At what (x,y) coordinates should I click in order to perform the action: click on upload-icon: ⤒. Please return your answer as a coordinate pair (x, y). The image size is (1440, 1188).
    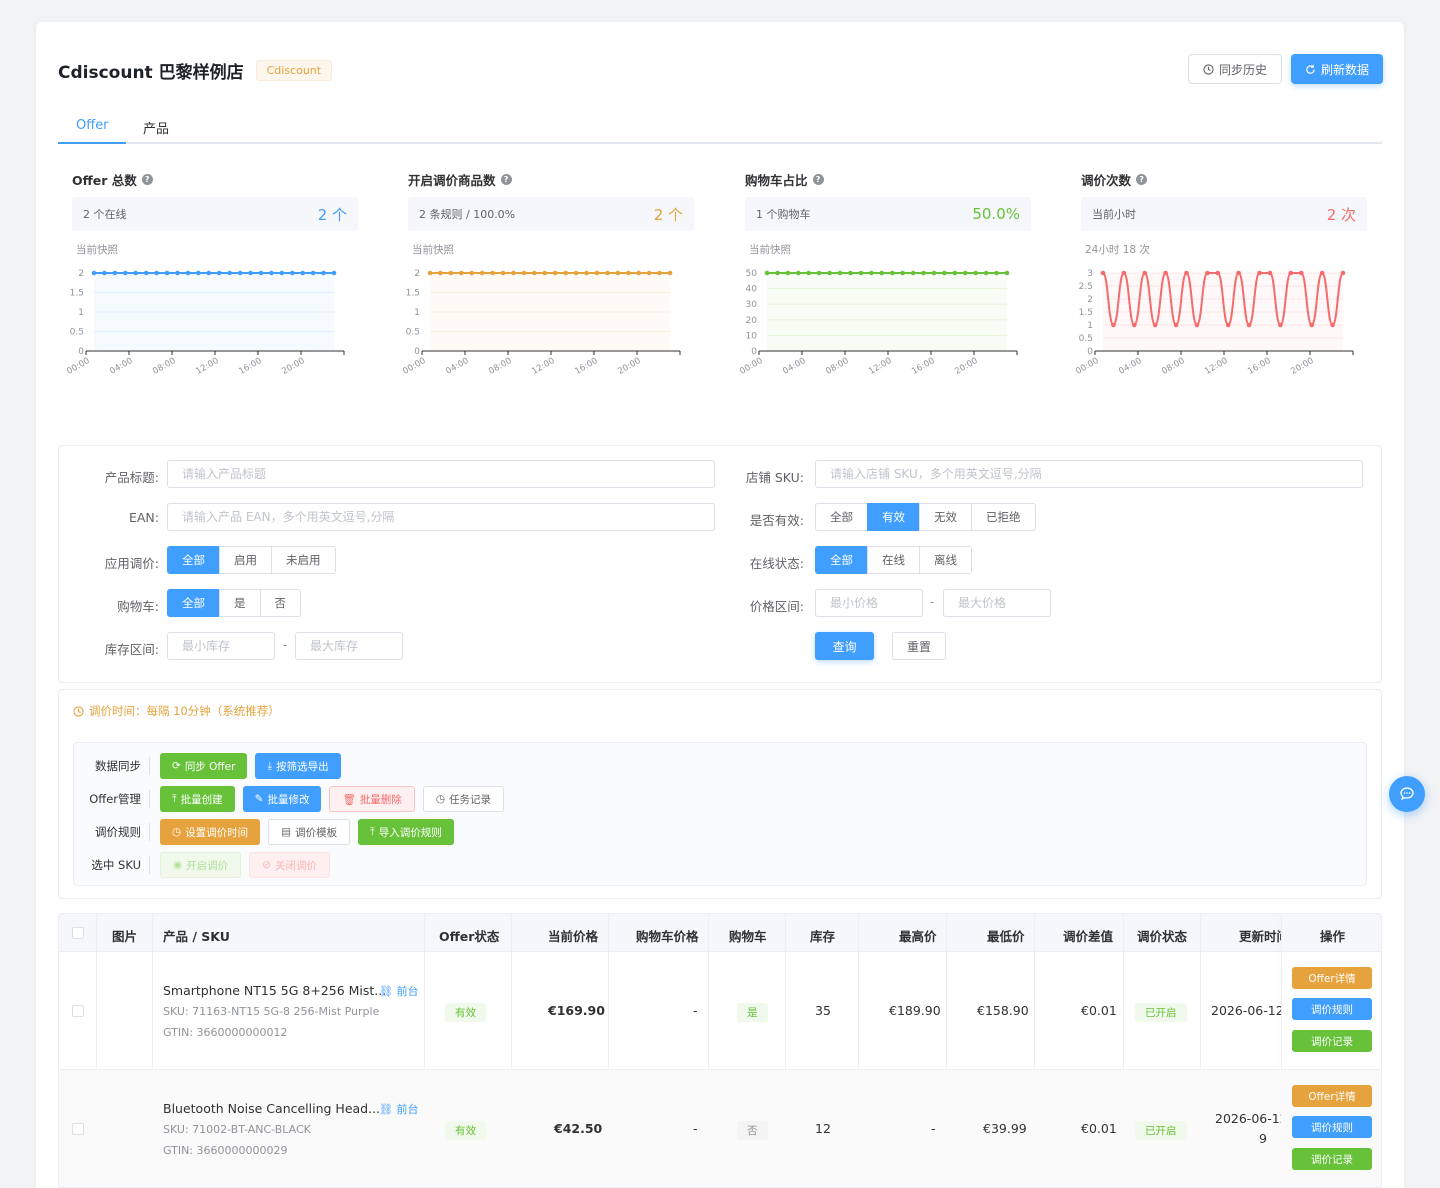
    Looking at the image, I should click on (174, 798).